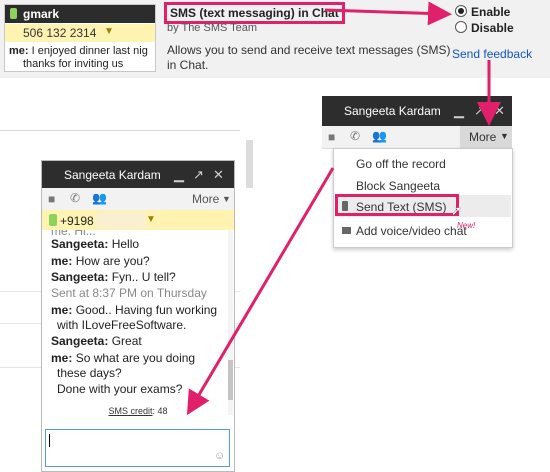  I want to click on arrow-to-enable, so click(388, 13).